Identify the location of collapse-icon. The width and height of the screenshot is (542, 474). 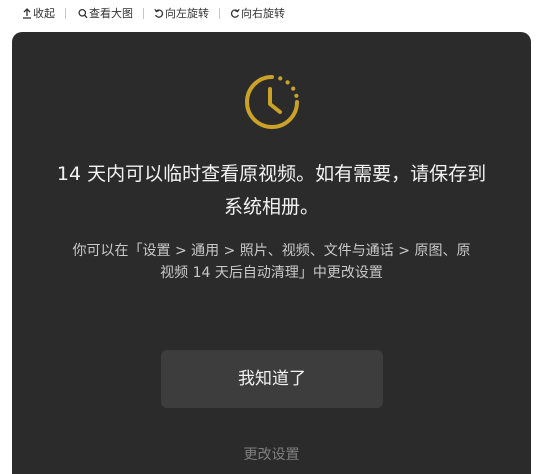
(27, 13).